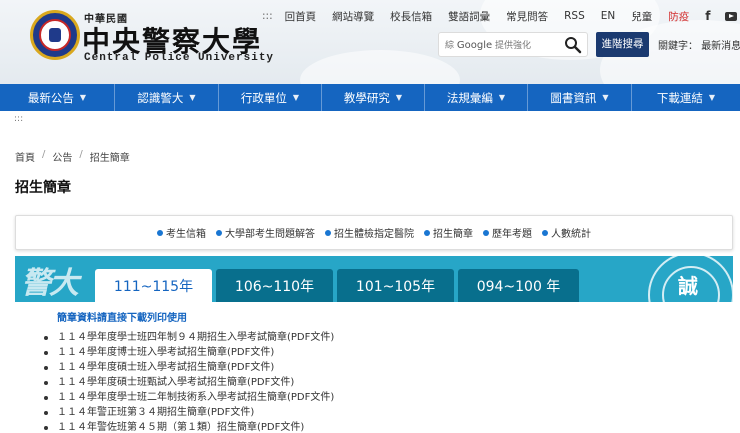  Describe the element at coordinates (270, 234) in the screenshot. I see `quick-link-label: 大學部考生問題解答` at that location.